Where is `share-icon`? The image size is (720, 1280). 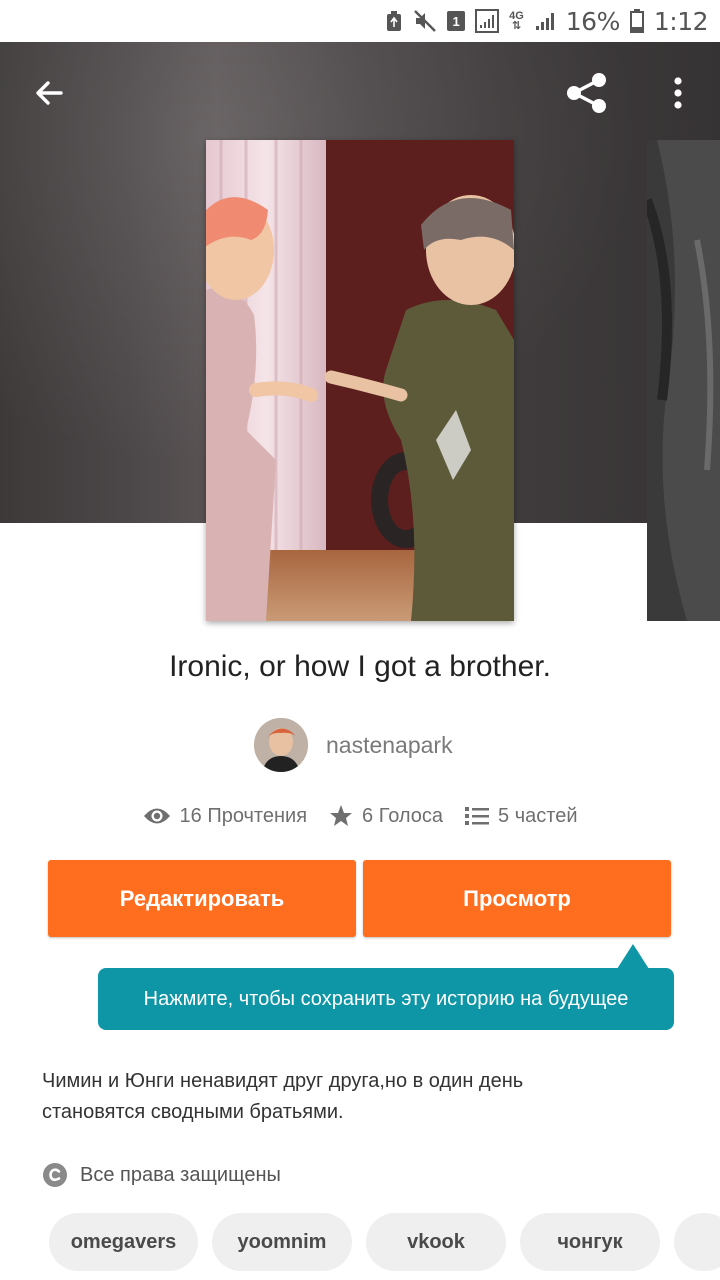 share-icon is located at coordinates (586, 93).